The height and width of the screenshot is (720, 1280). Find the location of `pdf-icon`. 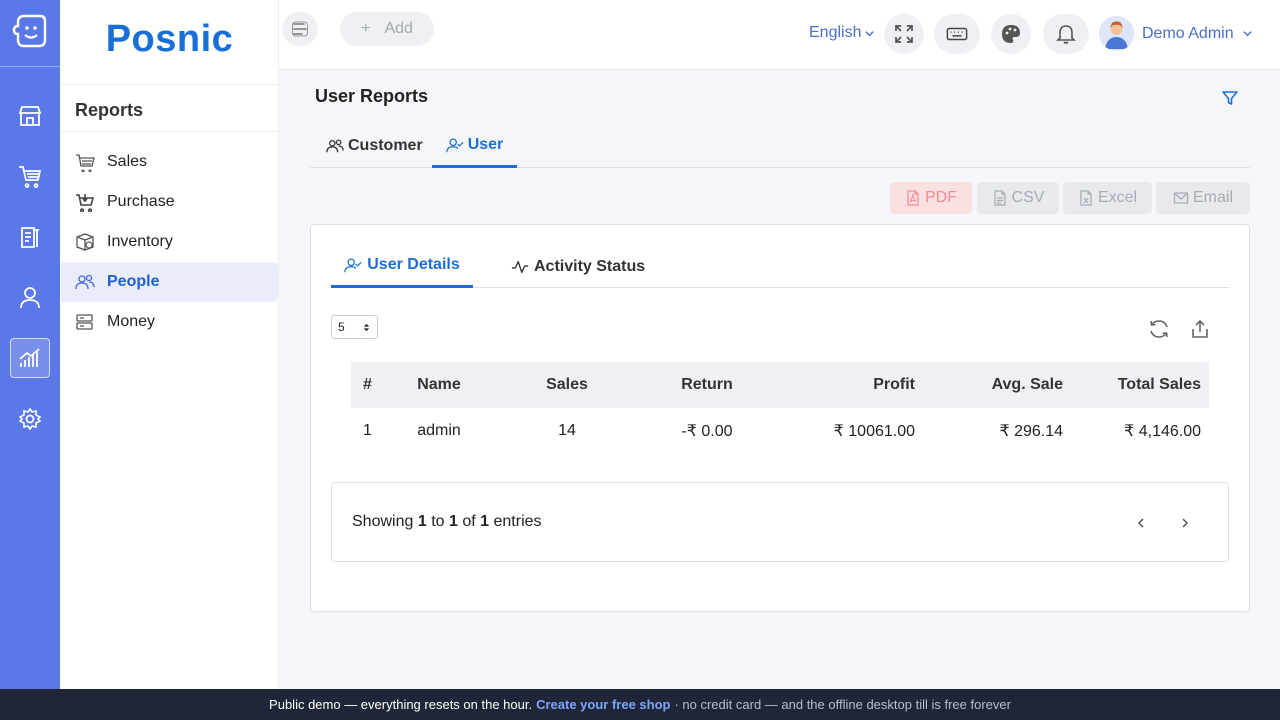

pdf-icon is located at coordinates (913, 198).